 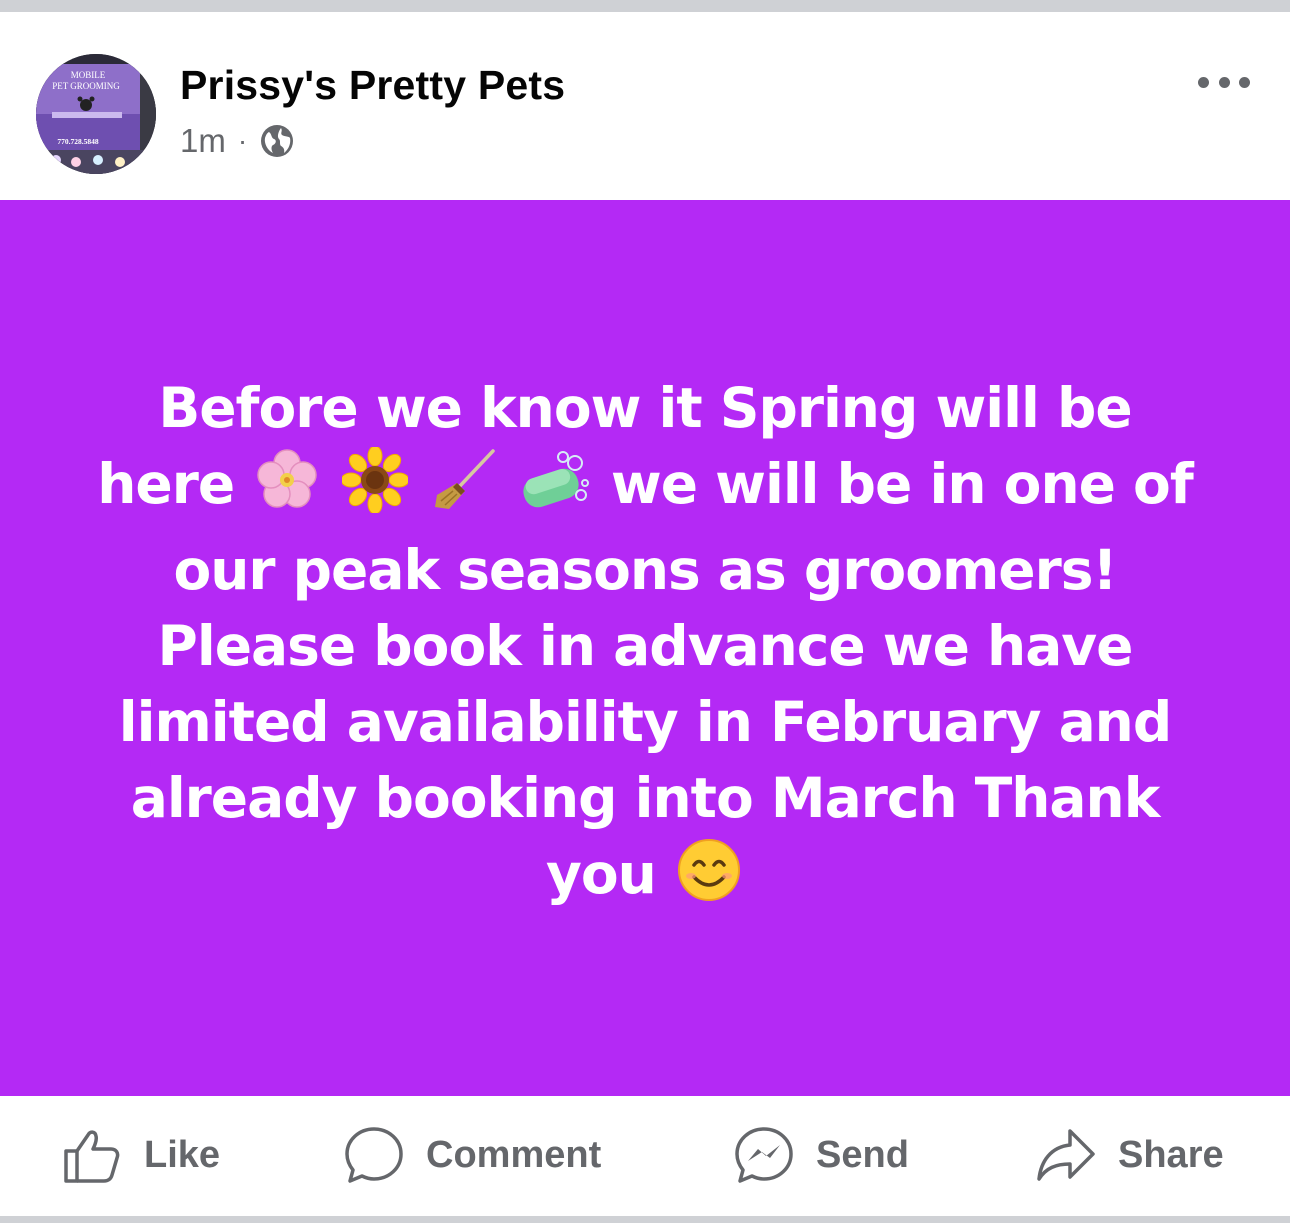 I want to click on like-label: Like, so click(x=182, y=1154).